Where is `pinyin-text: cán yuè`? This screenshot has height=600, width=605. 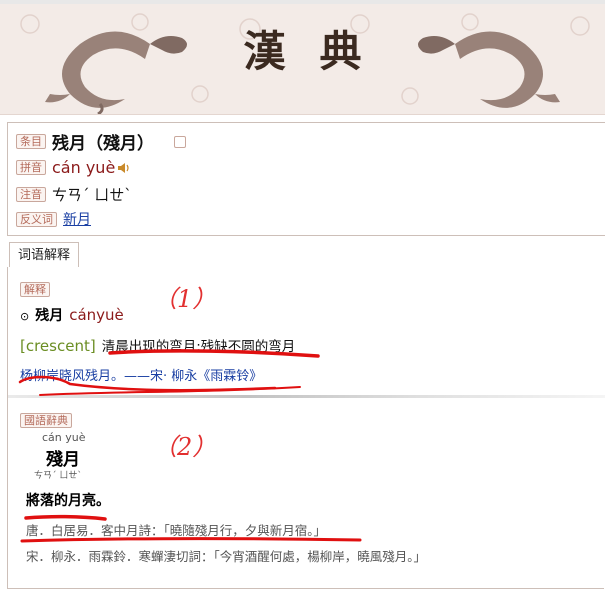 pinyin-text: cán yuè is located at coordinates (84, 167).